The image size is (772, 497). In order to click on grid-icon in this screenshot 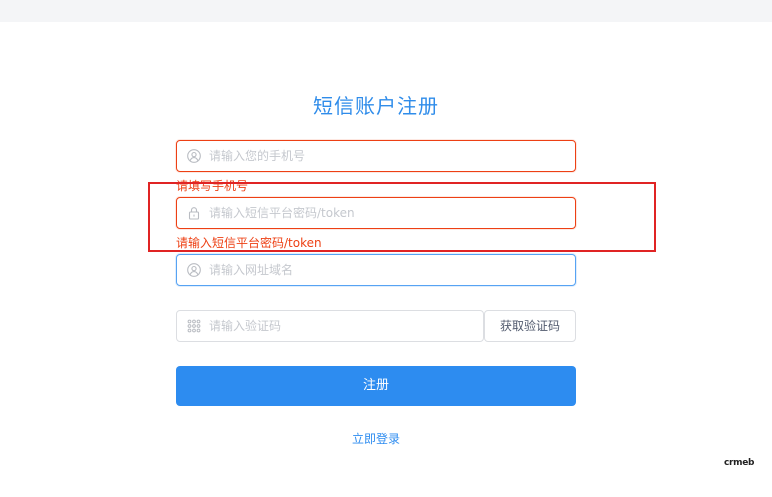, I will do `click(194, 326)`.